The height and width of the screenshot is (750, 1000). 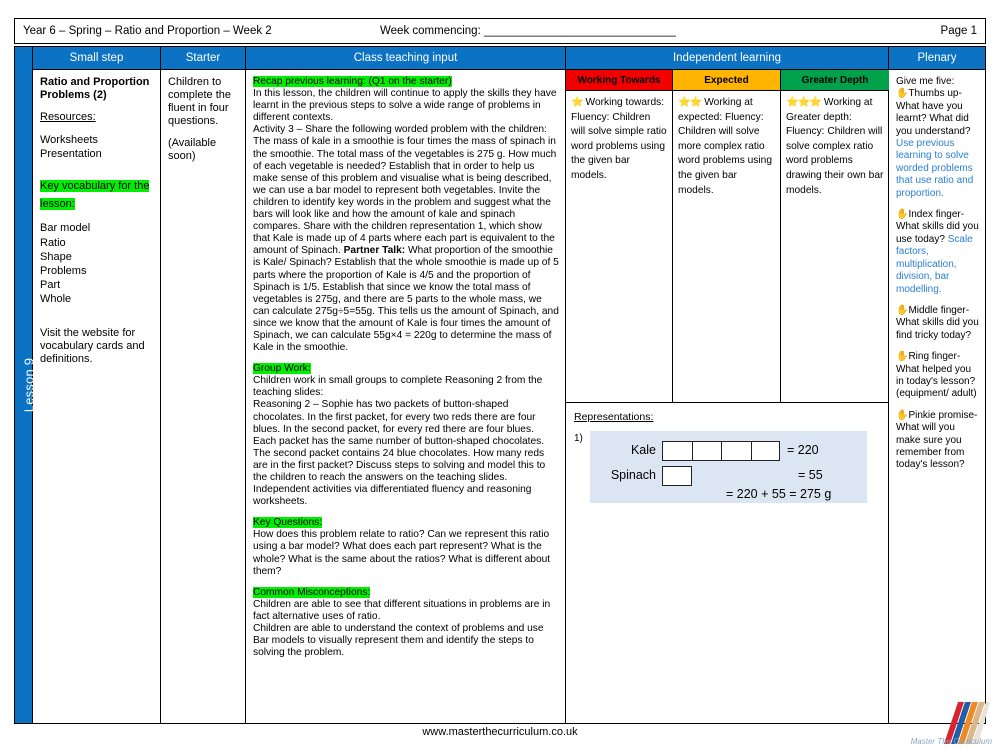 I want to click on hand-icon-thumbs-up: ✋, so click(x=902, y=94).